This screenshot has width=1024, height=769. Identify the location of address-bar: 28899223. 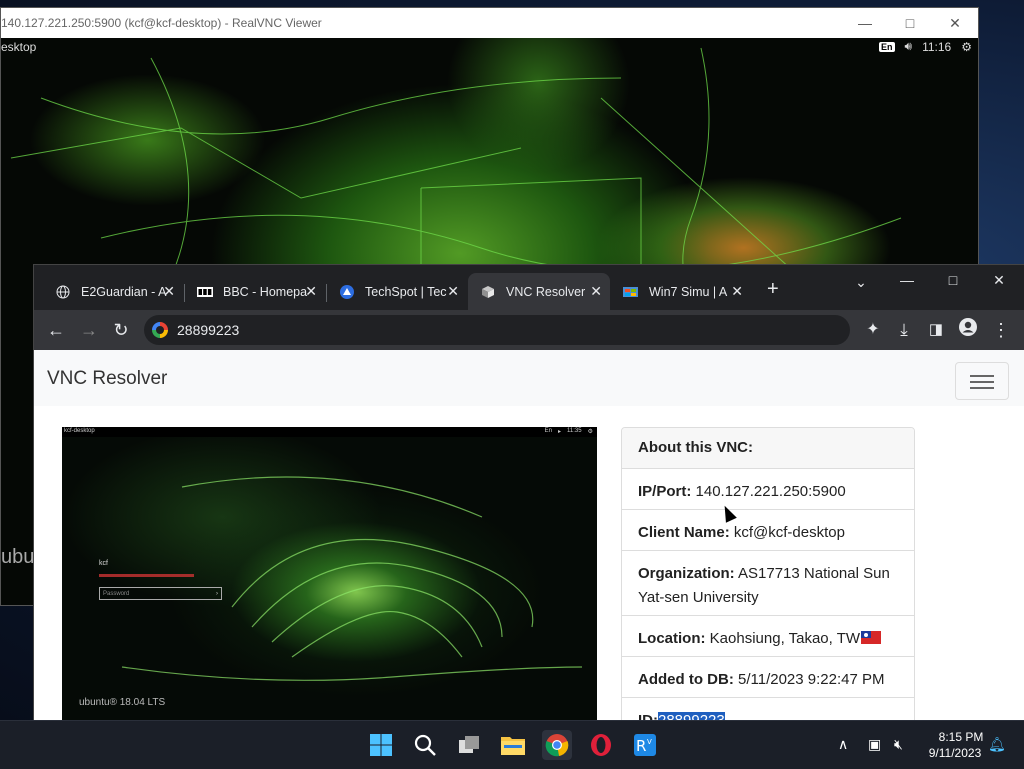
(497, 330).